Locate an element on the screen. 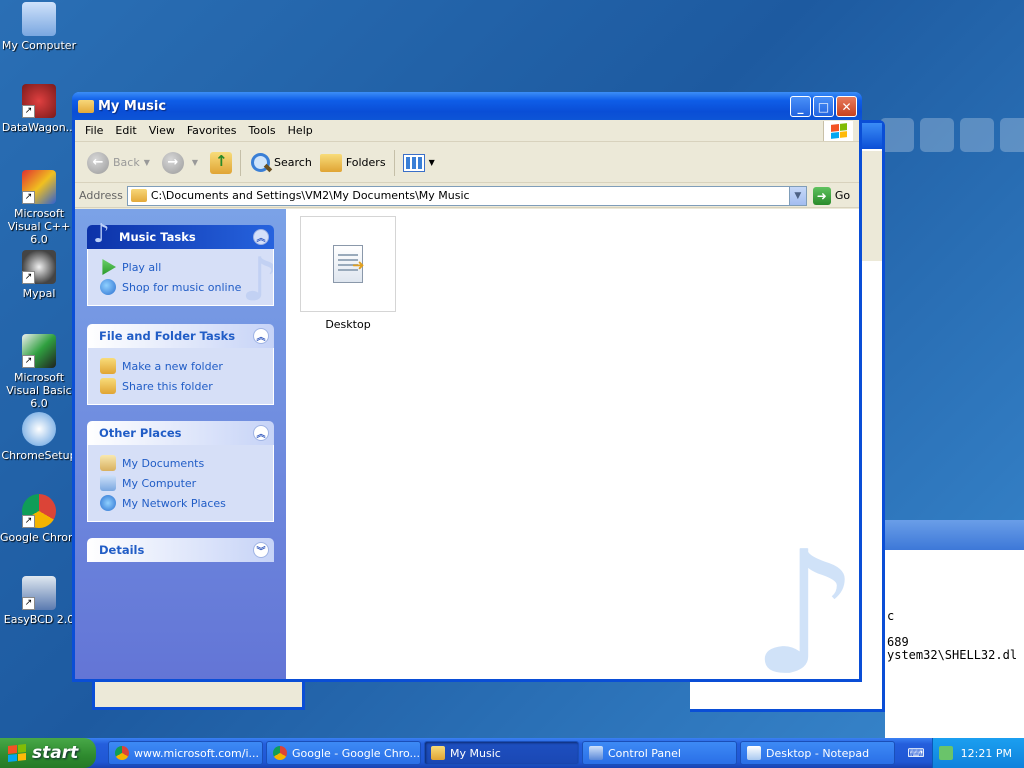 Image resolution: width=1024 pixels, height=768 pixels. system-tray: 12:21 PM is located at coordinates (978, 753).